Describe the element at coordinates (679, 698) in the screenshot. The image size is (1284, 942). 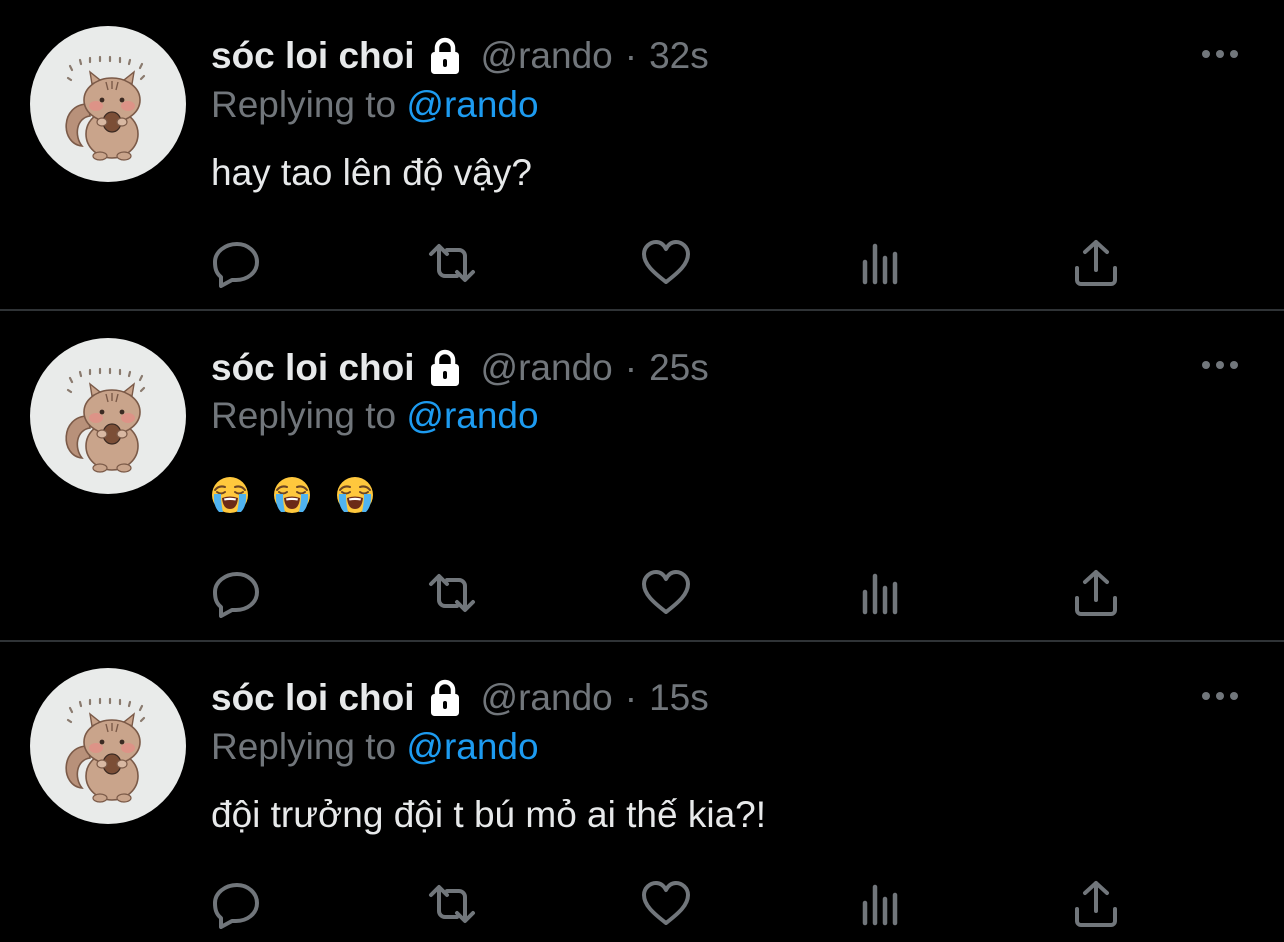
I see `timestamp: 15s` at that location.